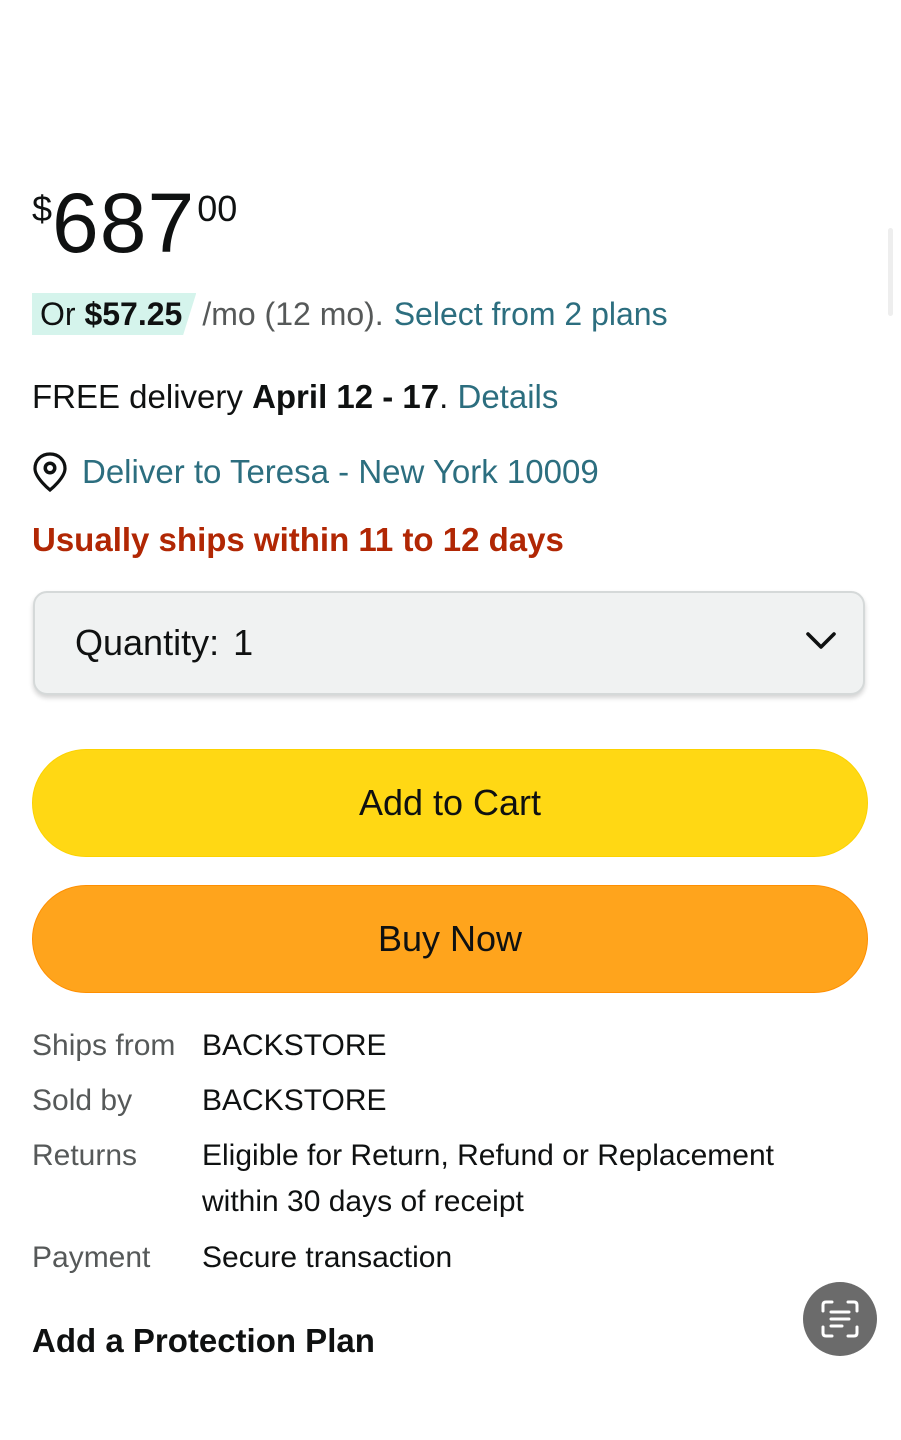 This screenshot has width=901, height=1440. What do you see at coordinates (243, 642) in the screenshot?
I see `quantity-value: 1` at bounding box center [243, 642].